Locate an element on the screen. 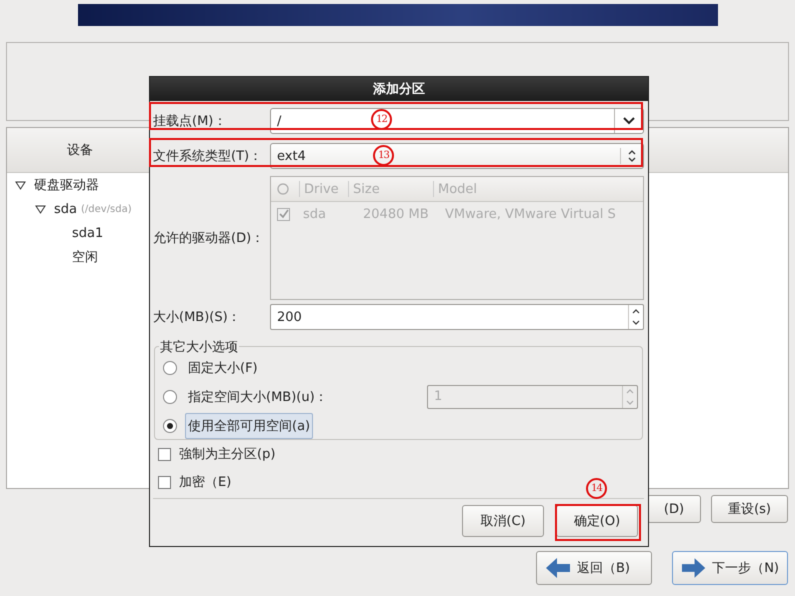 This screenshot has width=795, height=596. checkbox-label: 加密（E) is located at coordinates (205, 482).